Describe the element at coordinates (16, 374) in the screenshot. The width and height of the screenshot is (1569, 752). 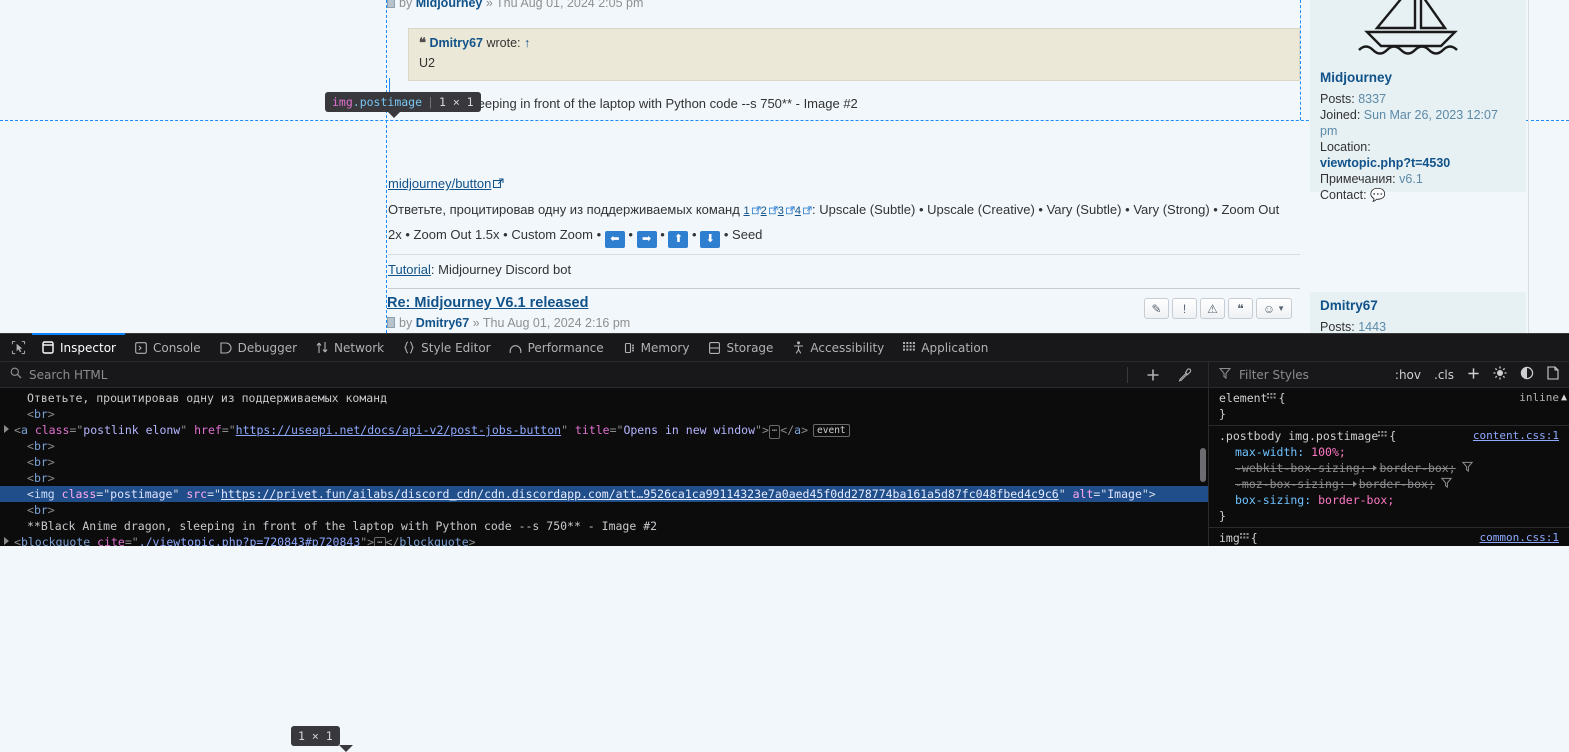
I see `search-icon` at that location.